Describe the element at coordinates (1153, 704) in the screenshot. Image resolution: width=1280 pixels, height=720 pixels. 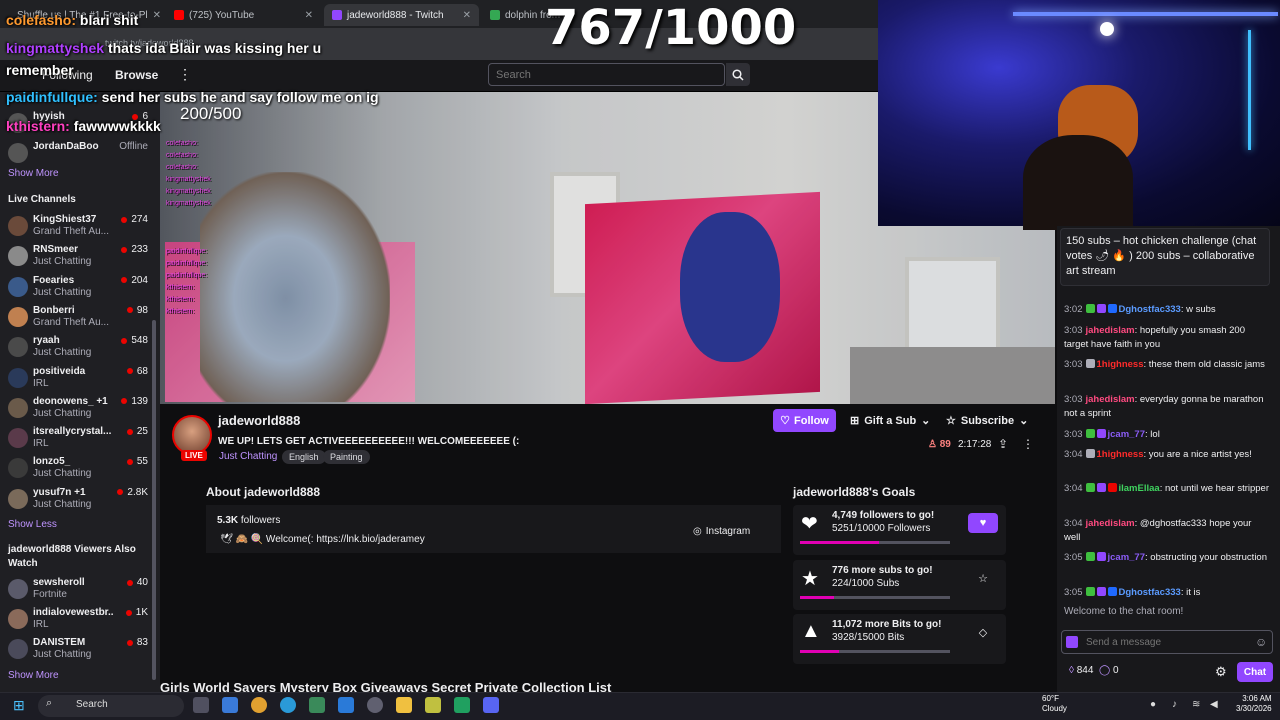
I see `tray-app-icon: ●` at that location.